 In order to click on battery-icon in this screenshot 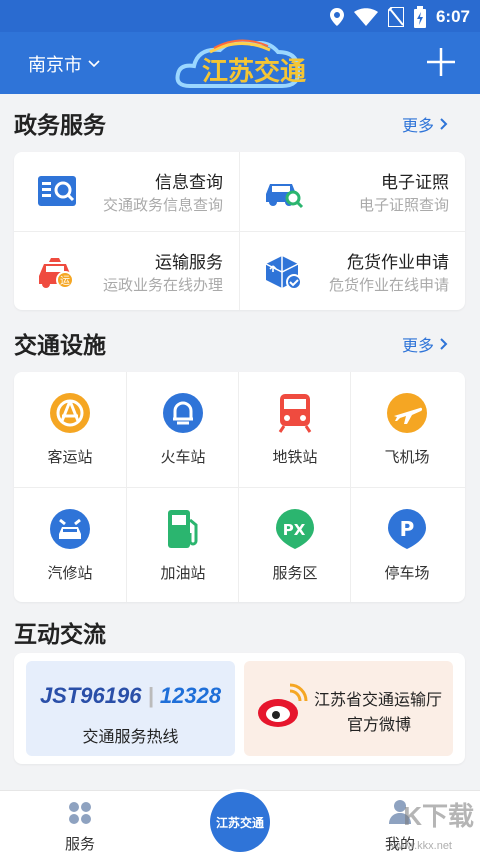, I will do `click(419, 17)`.